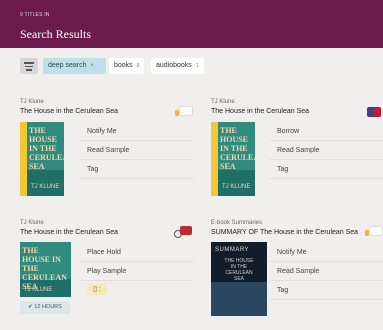 This screenshot has height=330, width=383. What do you see at coordinates (29, 66) in the screenshot?
I see `filter-menu-icon` at bounding box center [29, 66].